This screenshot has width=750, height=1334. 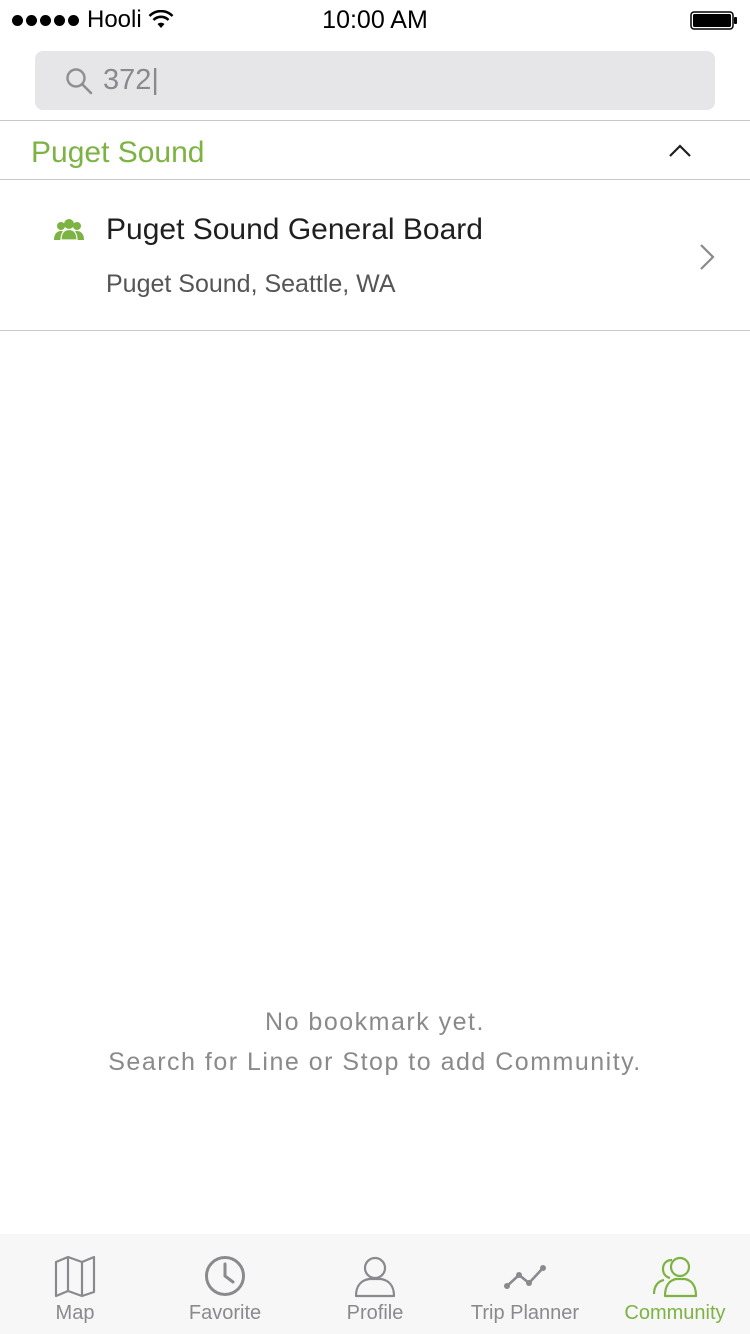 What do you see at coordinates (375, 1022) in the screenshot?
I see `empty-state-line-1: No bookmark yet.` at bounding box center [375, 1022].